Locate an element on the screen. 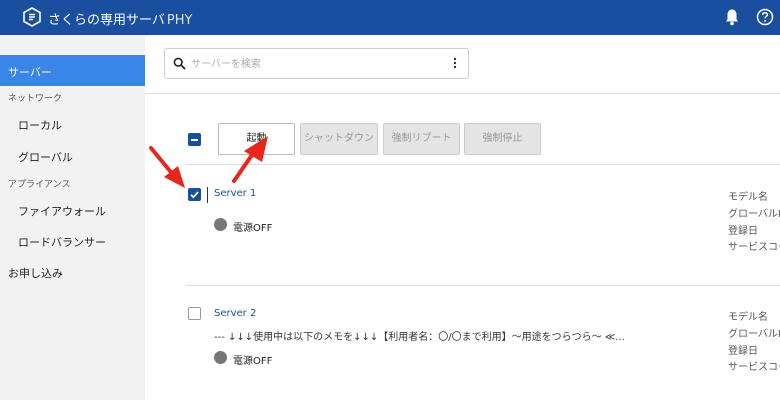 This screenshot has width=780, height=400. product-name: PHY is located at coordinates (179, 20).